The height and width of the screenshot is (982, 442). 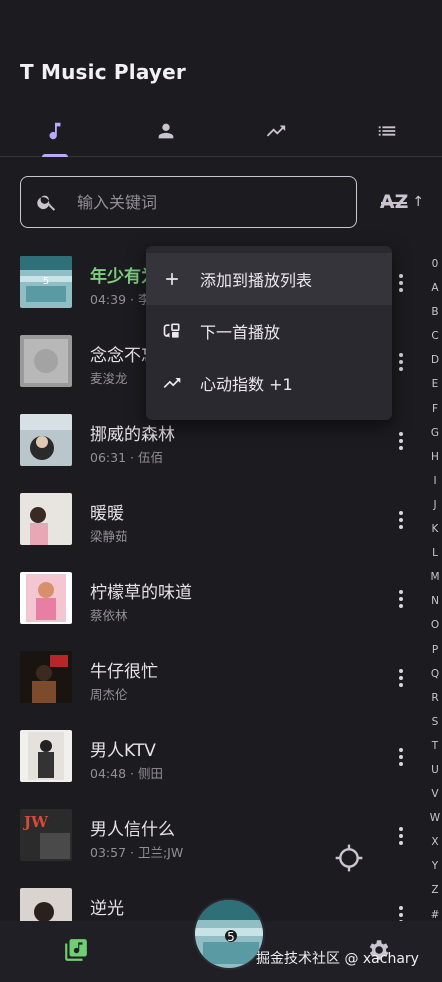 What do you see at coordinates (435, 650) in the screenshot?
I see `alphabet-index-letter: P` at bounding box center [435, 650].